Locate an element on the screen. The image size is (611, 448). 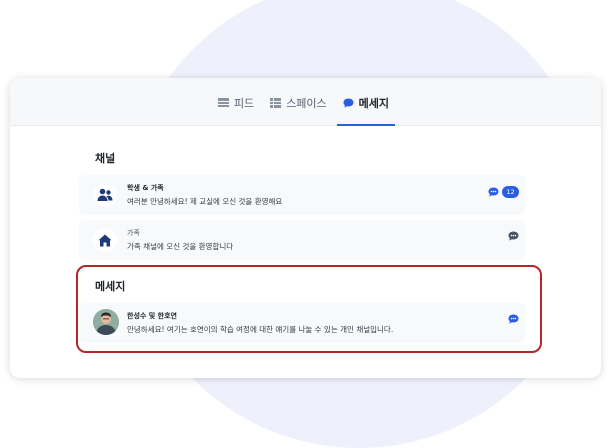
channel-row-family: 가족 가족 채널에 오신 것을 환영합니다 is located at coordinates (302, 240).